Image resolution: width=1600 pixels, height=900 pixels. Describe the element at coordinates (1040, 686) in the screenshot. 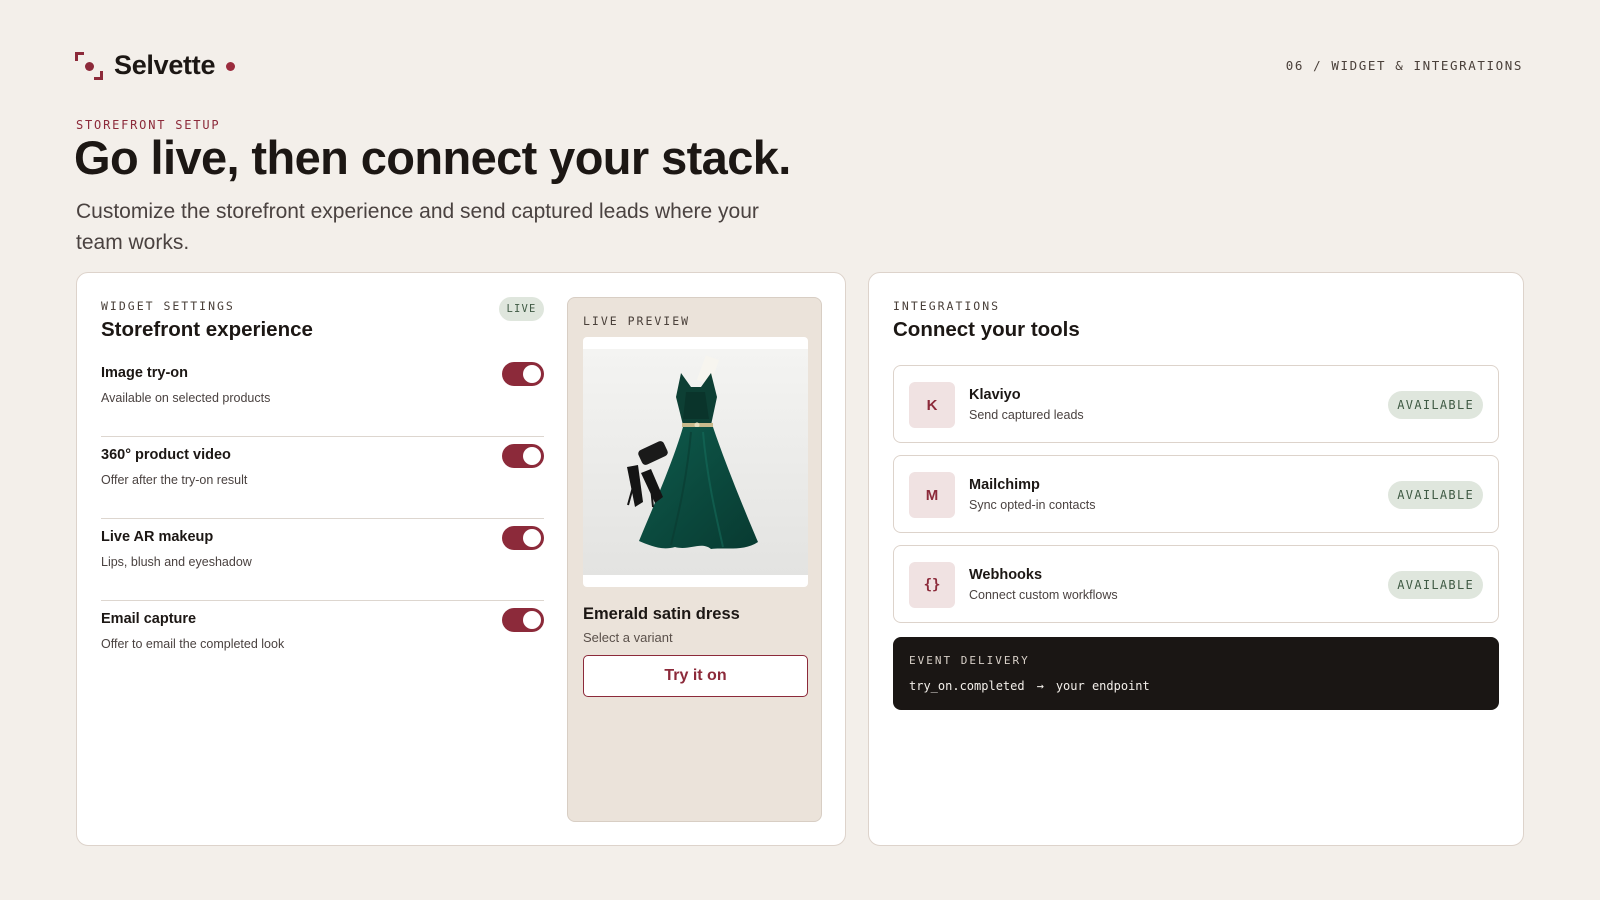

I see `arrow-right-icon: →` at that location.